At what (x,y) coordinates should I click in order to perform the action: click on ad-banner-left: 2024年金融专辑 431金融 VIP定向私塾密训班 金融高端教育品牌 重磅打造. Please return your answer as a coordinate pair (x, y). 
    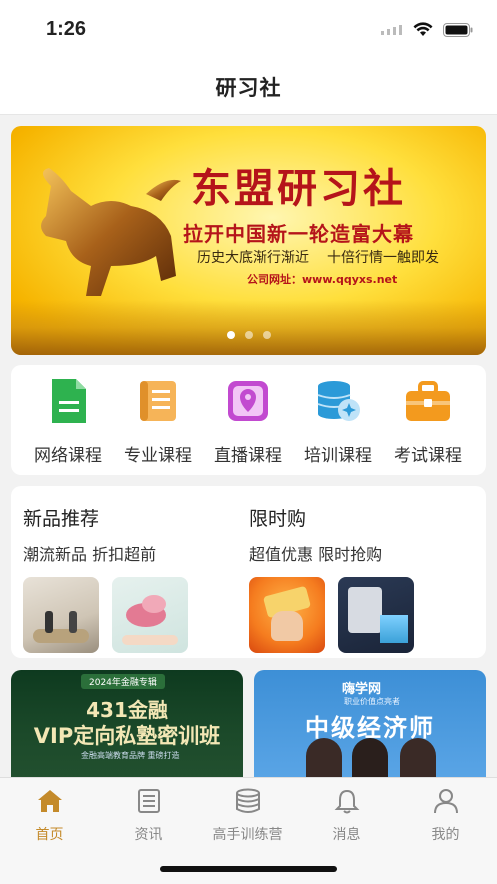
    Looking at the image, I should click on (127, 725).